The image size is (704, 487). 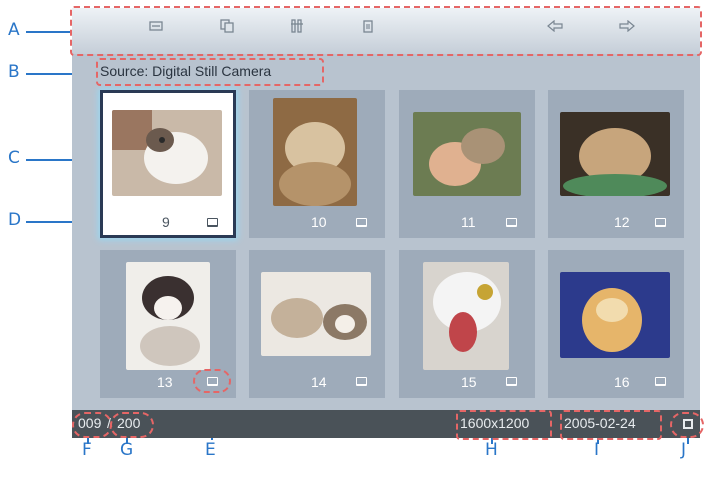 I want to click on thumbnail-10: 10, so click(x=317, y=164).